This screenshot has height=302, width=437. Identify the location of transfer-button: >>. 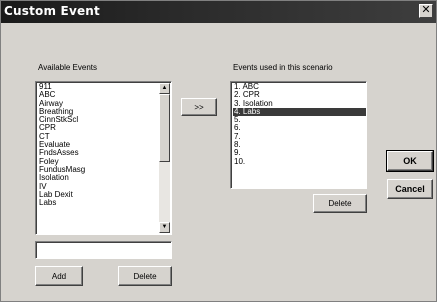
(199, 107).